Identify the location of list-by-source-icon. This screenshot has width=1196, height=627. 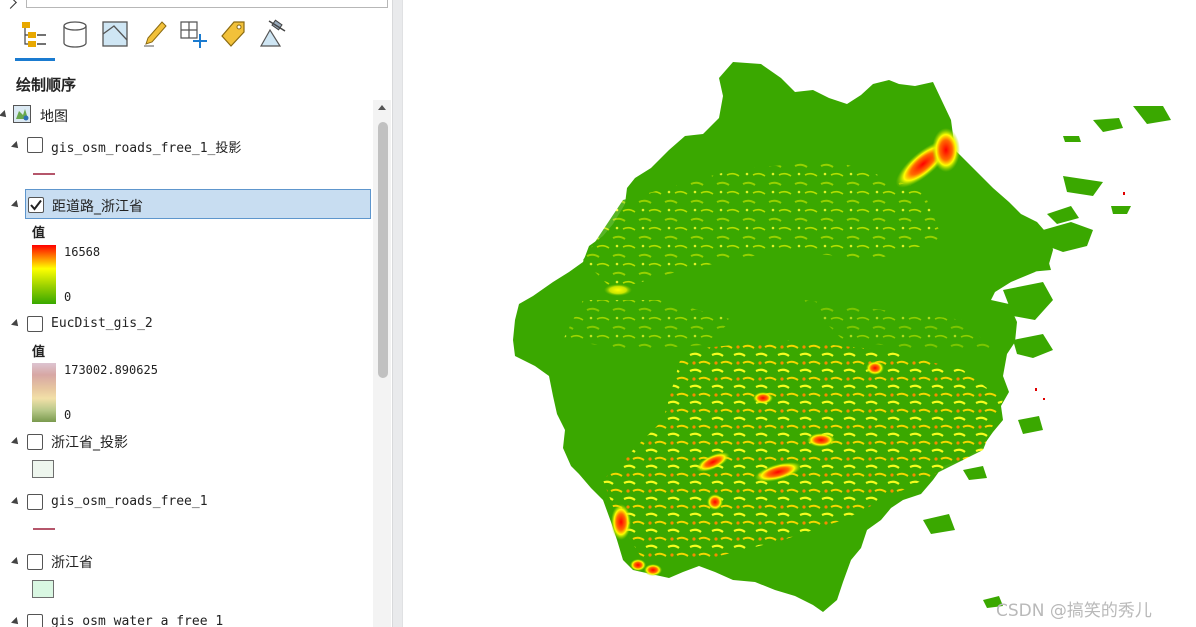
(75, 34).